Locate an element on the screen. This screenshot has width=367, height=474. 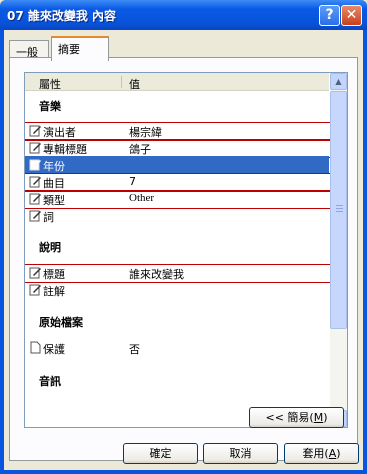
chevron-up-icon: ▲ is located at coordinates (338, 81).